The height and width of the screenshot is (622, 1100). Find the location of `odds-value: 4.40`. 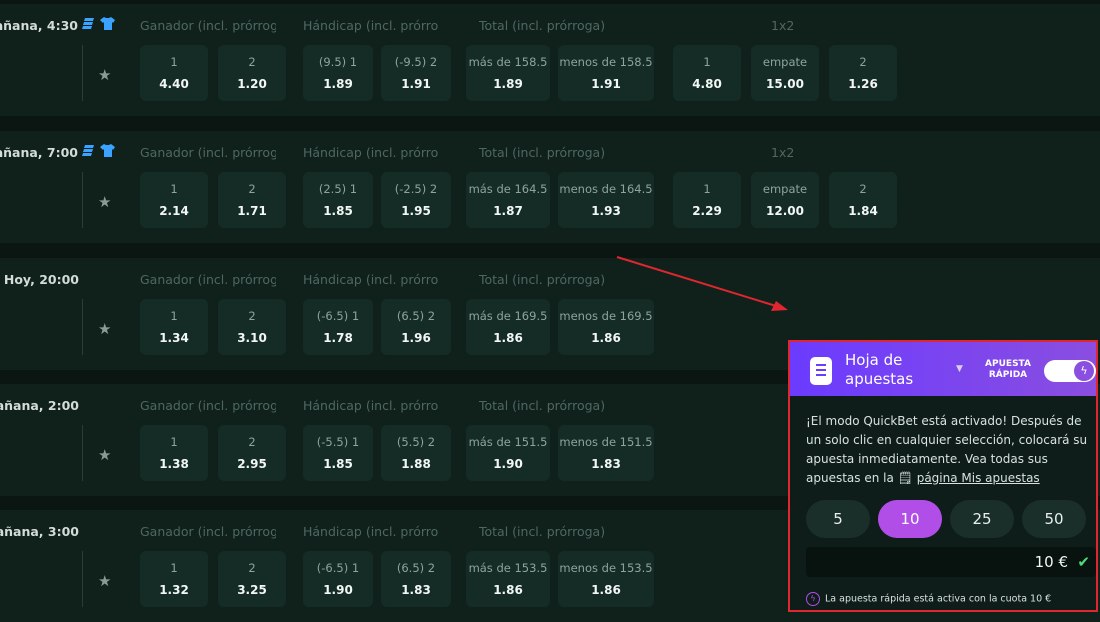

odds-value: 4.40 is located at coordinates (174, 84).